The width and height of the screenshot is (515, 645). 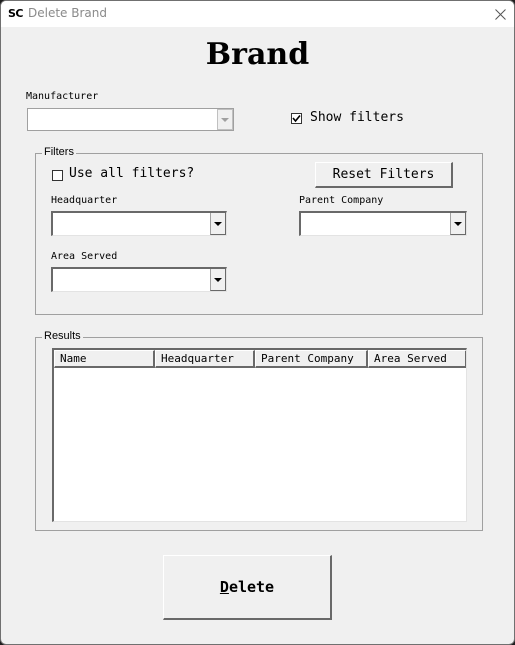 I want to click on window-title: Delete Brand, so click(x=67, y=13).